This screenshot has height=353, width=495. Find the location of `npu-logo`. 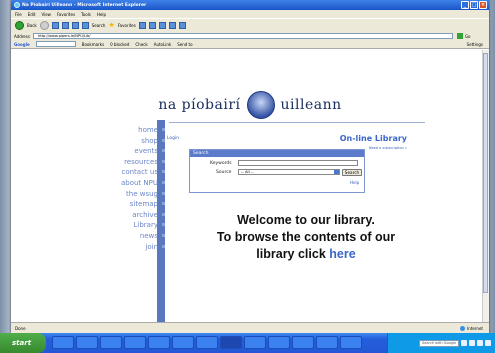

npu-logo is located at coordinates (260, 105).